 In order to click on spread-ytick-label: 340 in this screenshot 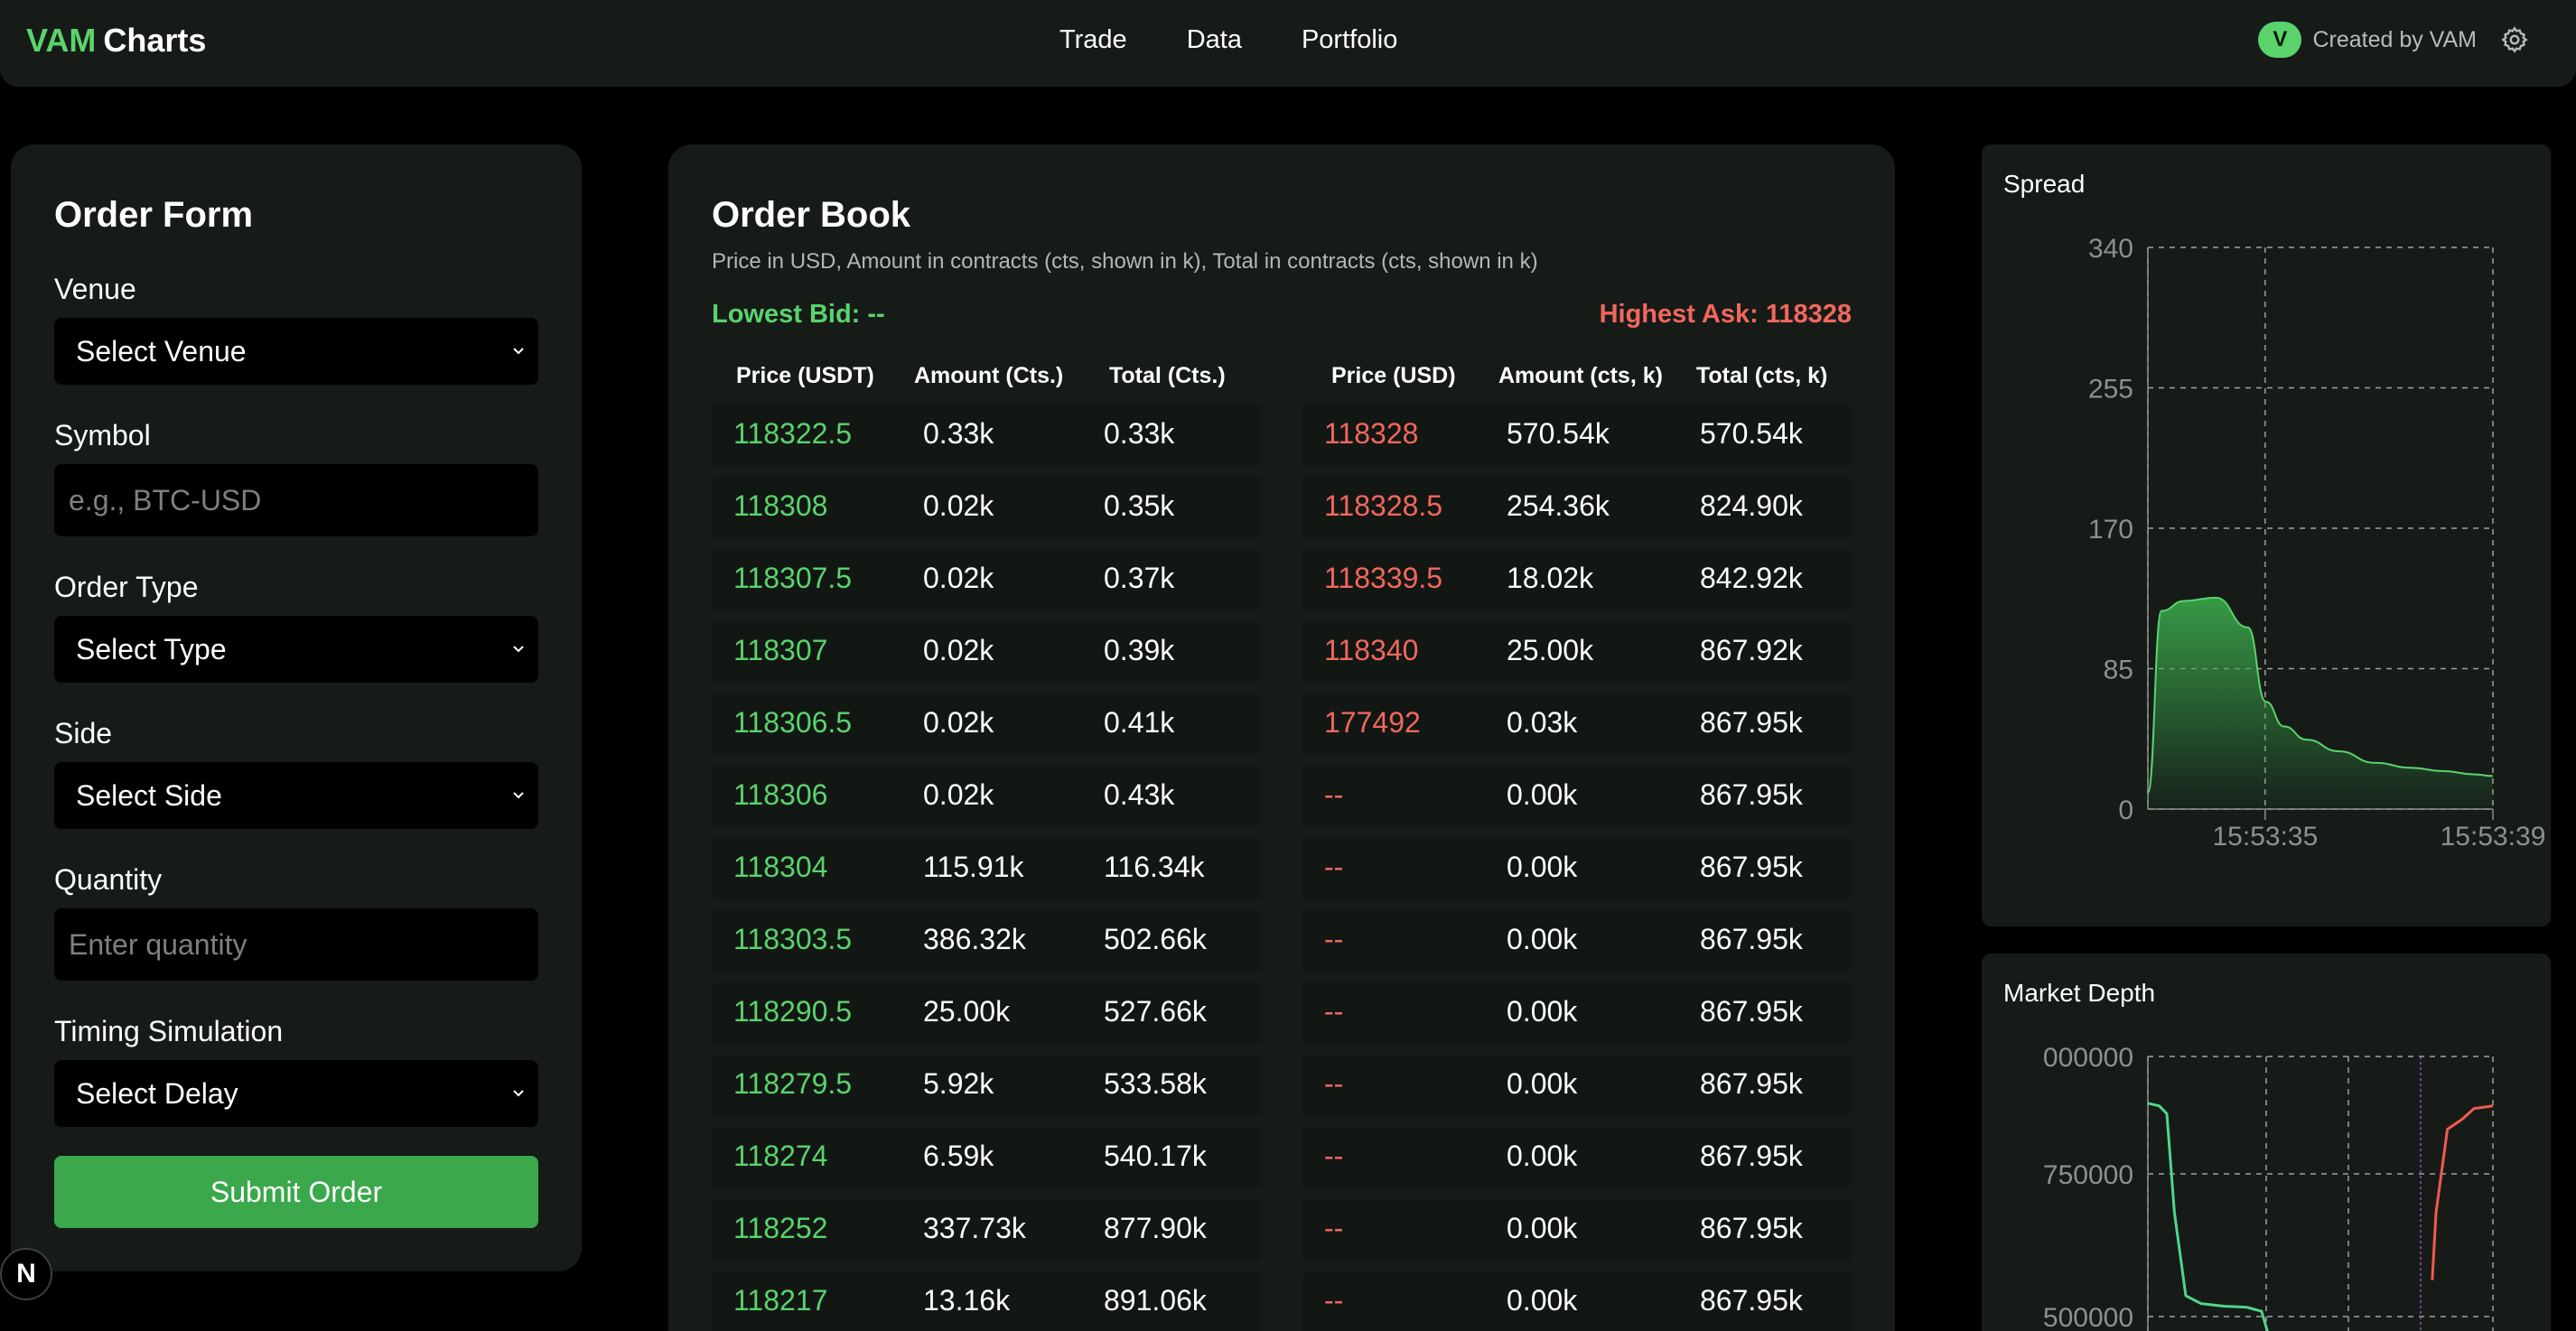, I will do `click(2110, 249)`.